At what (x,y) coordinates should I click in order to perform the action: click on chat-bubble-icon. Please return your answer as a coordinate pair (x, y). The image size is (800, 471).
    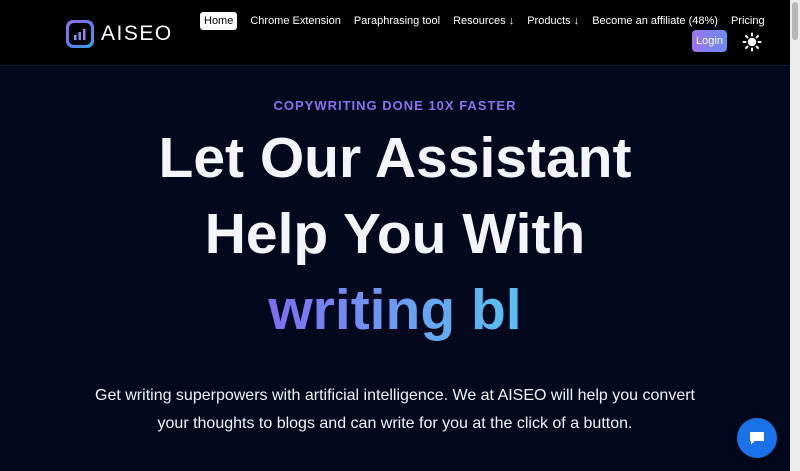
    Looking at the image, I should click on (757, 438).